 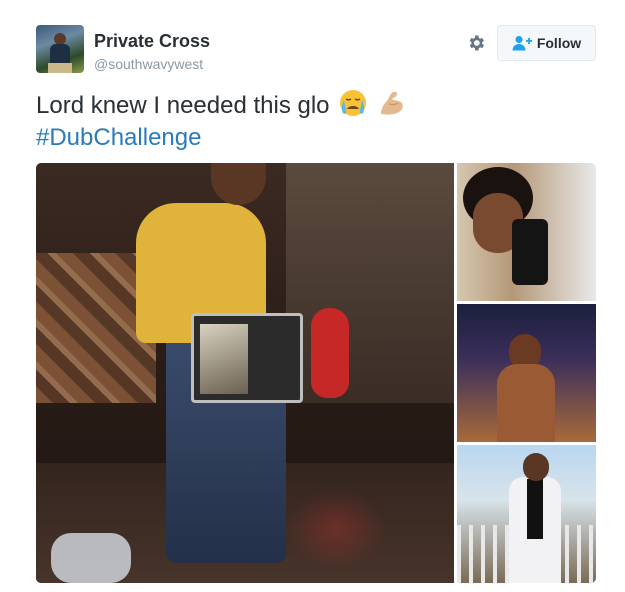 What do you see at coordinates (530, 252) in the screenshot?
I see `selfie-1-phone` at bounding box center [530, 252].